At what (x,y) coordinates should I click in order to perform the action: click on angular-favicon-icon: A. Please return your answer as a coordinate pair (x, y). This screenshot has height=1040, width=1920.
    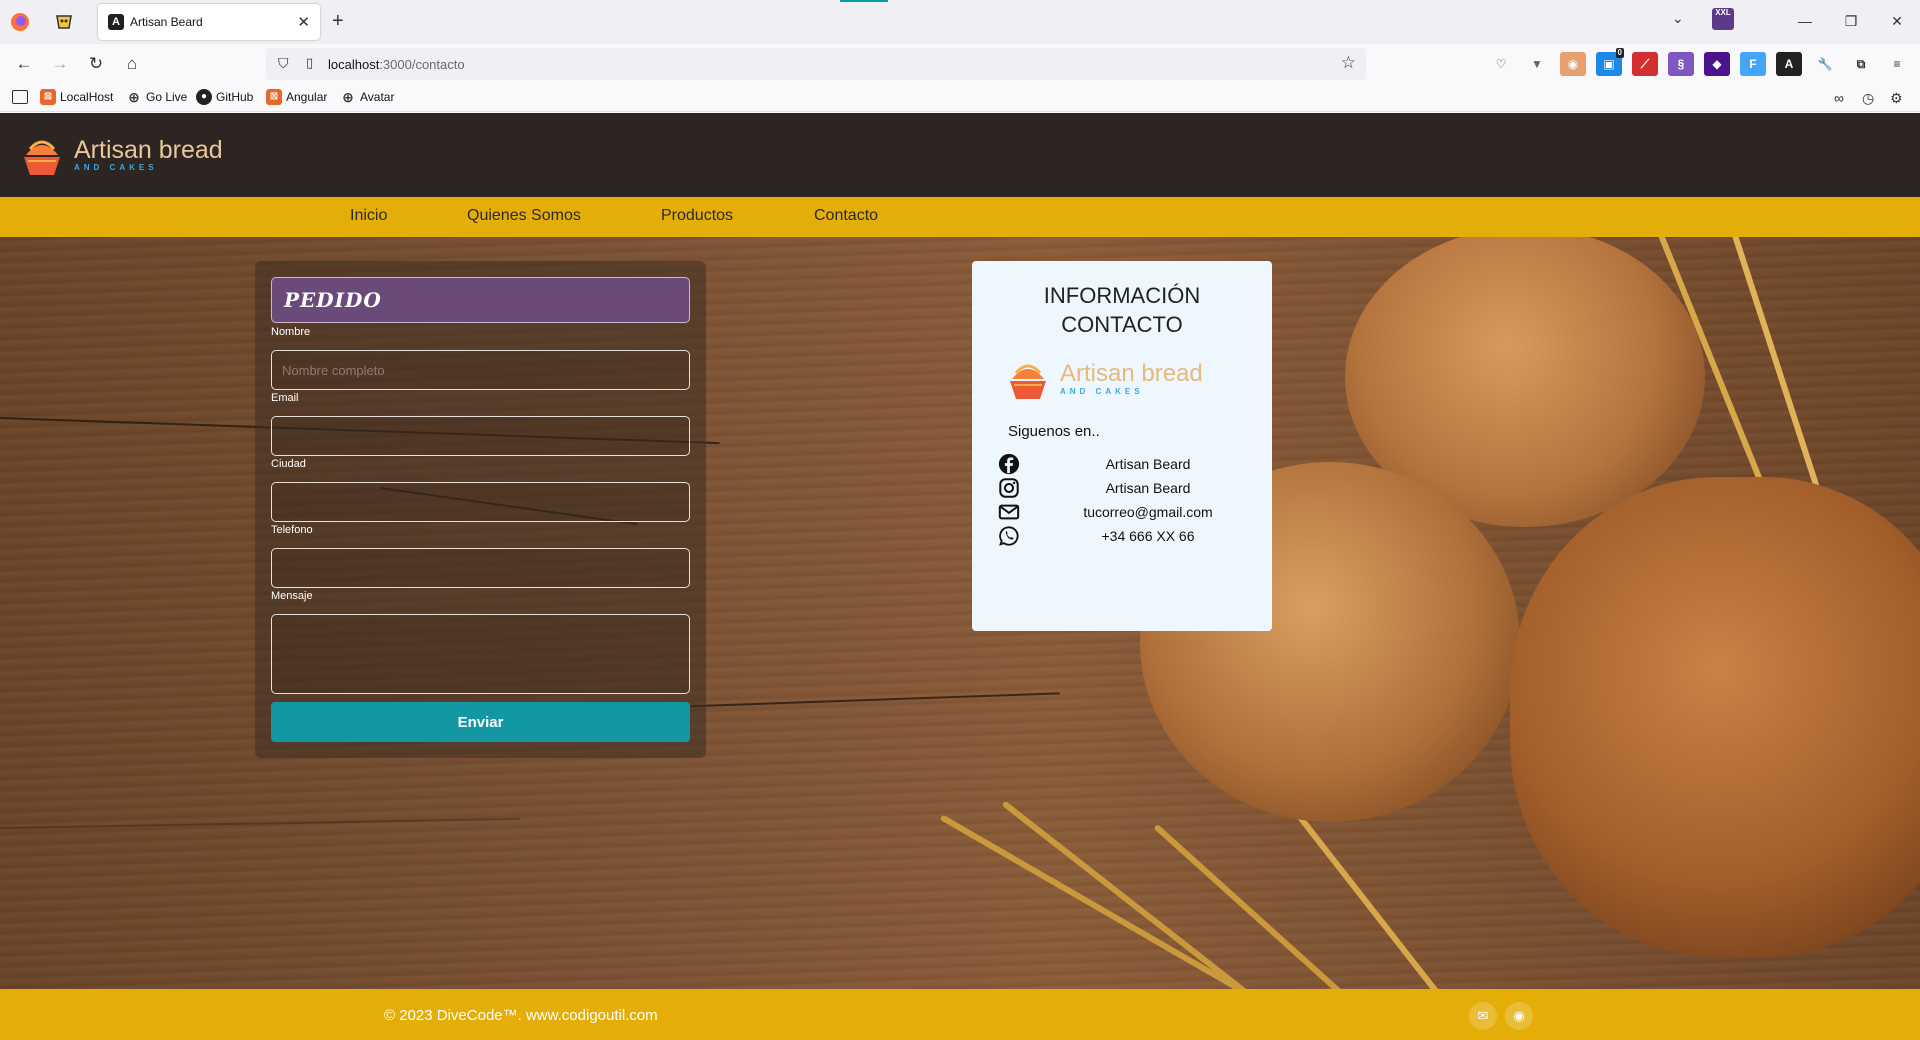
    Looking at the image, I should click on (116, 22).